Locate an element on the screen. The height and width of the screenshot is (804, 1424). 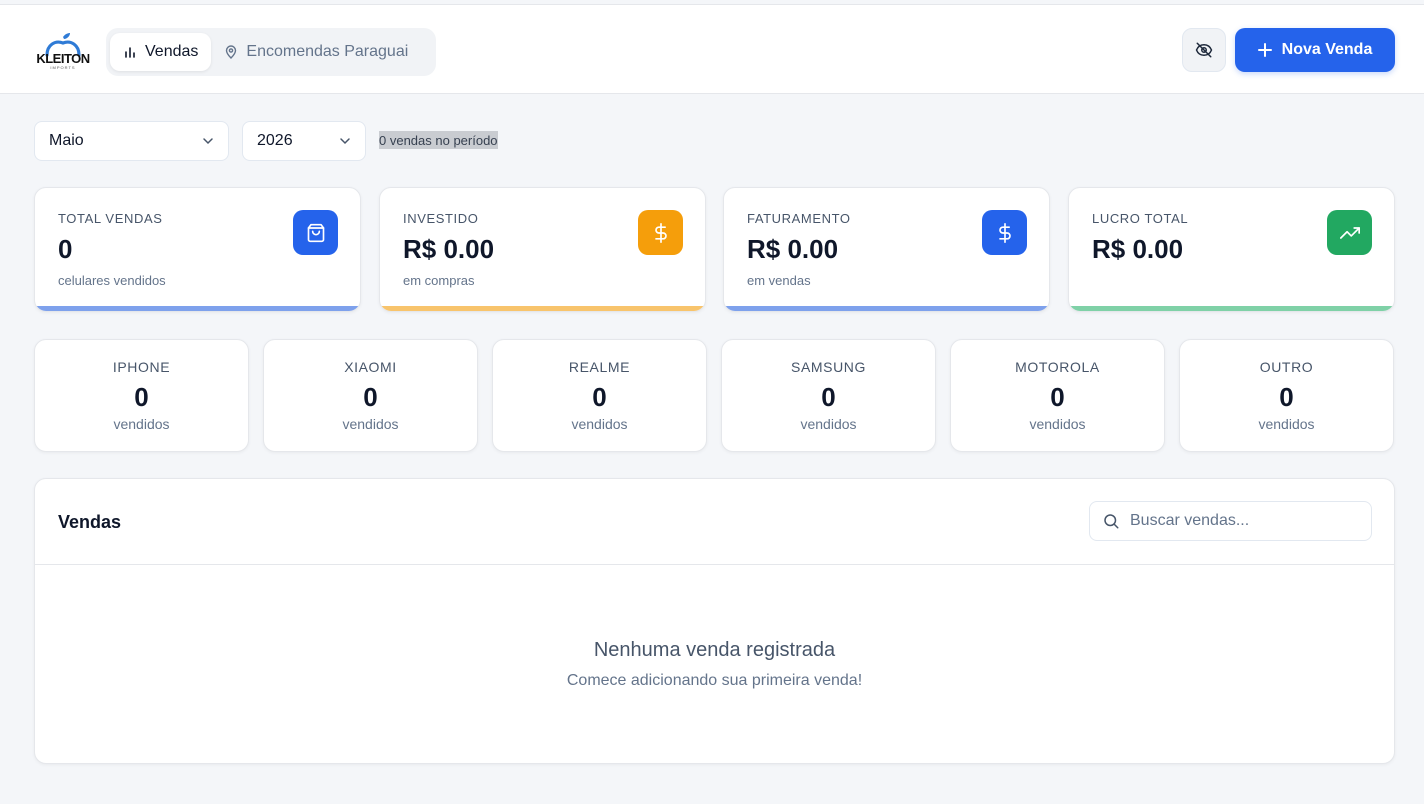
eye-off-icon is located at coordinates (1204, 50).